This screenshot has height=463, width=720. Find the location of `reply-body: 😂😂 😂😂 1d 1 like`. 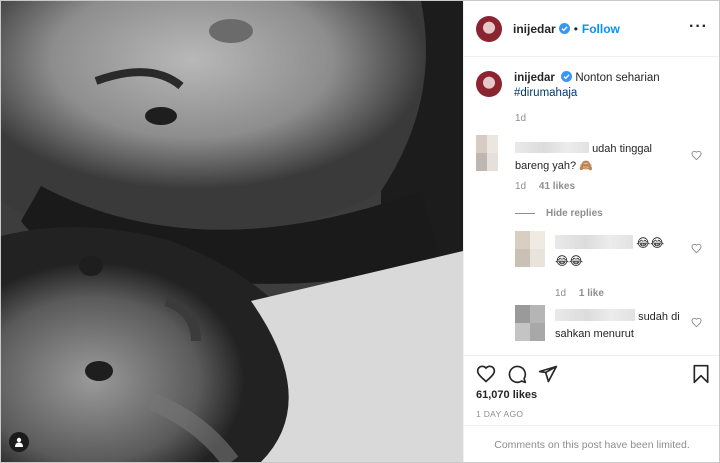

reply-body: 😂😂 😂😂 1d 1 like is located at coordinates (630, 267).